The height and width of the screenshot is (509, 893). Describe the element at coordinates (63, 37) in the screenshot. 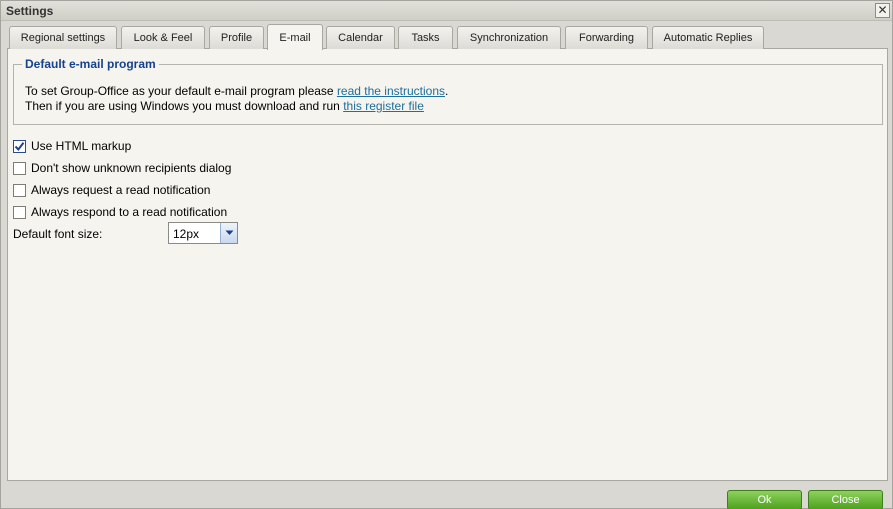

I see `tab-regional-settings: Regional settings` at that location.